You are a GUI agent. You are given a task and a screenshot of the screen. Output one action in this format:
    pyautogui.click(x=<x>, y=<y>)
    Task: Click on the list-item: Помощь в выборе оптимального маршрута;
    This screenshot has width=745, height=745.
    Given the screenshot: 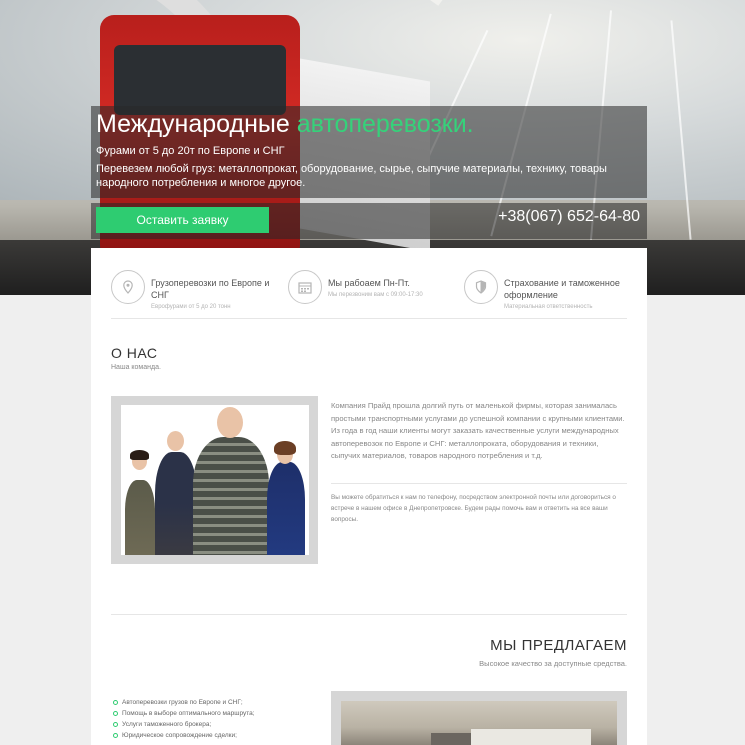 What is the action you would take?
    pyautogui.click(x=184, y=713)
    